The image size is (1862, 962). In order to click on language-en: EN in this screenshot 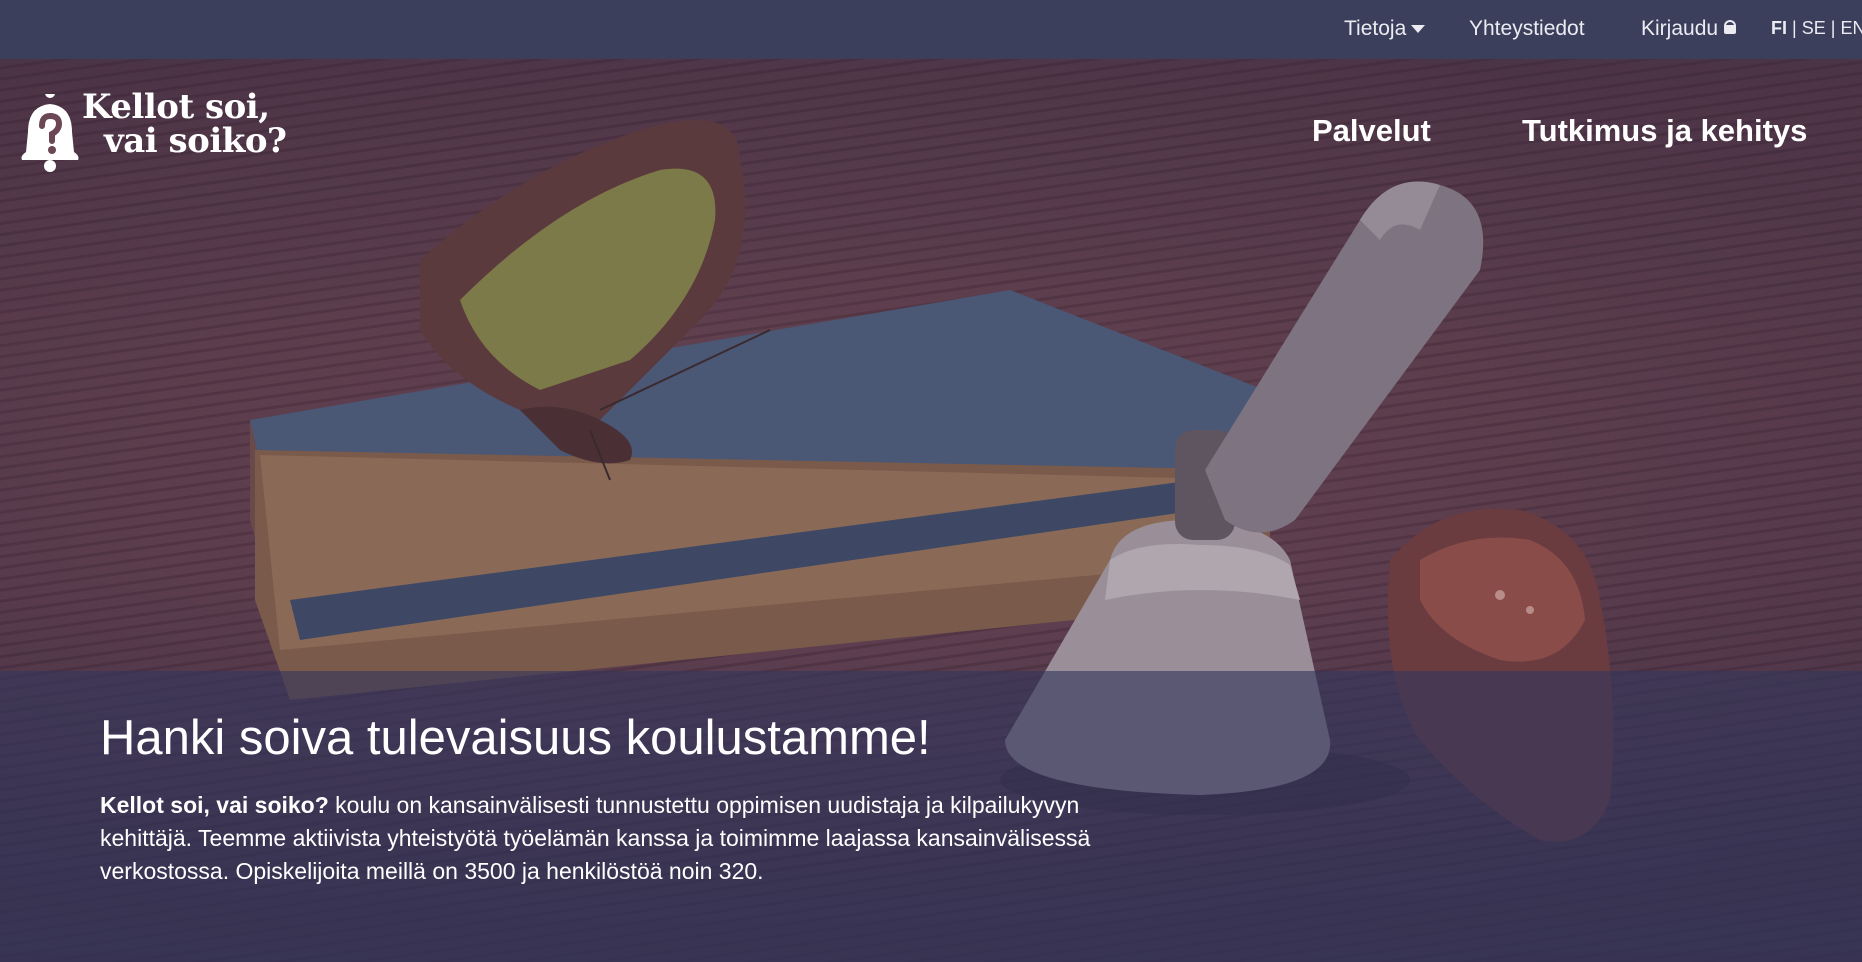, I will do `click(1851, 28)`.